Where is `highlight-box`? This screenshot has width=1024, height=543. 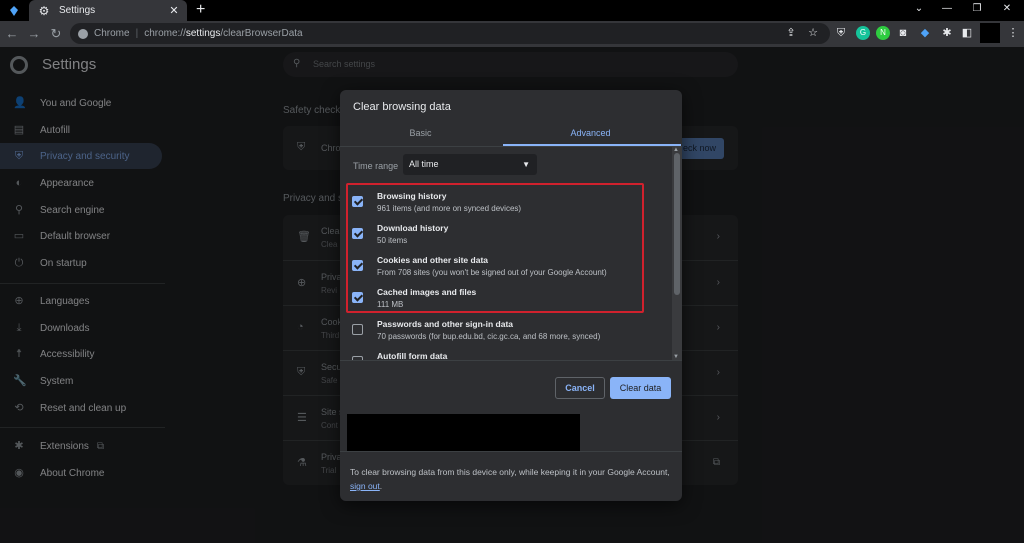
highlight-box is located at coordinates (495, 248).